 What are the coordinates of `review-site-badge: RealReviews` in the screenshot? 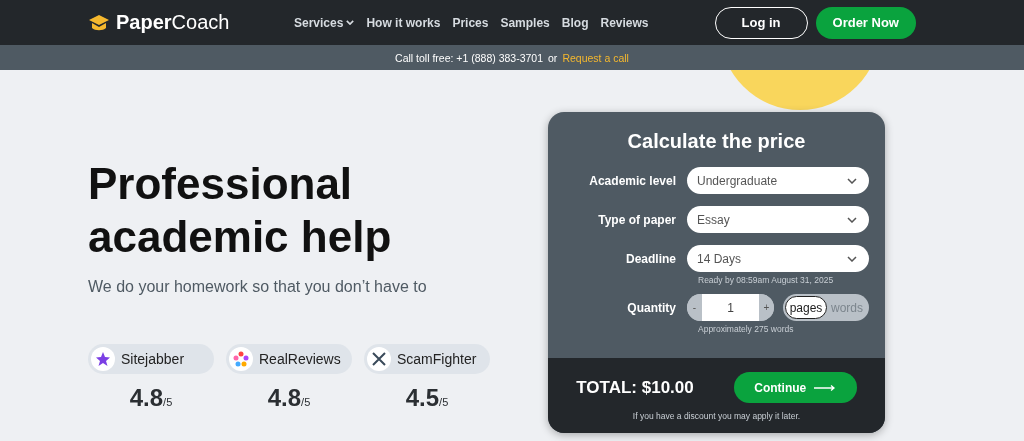 It's located at (289, 358).